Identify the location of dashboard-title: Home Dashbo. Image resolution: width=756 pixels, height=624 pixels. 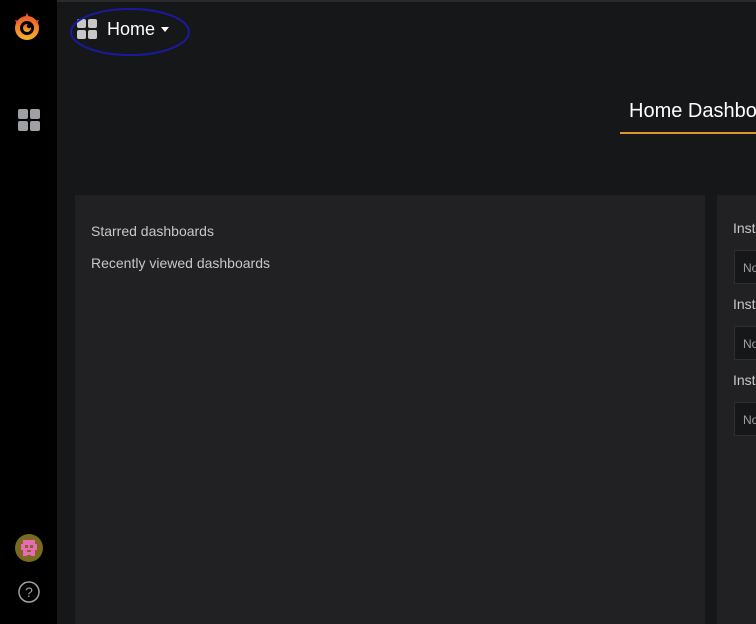
(688, 117).